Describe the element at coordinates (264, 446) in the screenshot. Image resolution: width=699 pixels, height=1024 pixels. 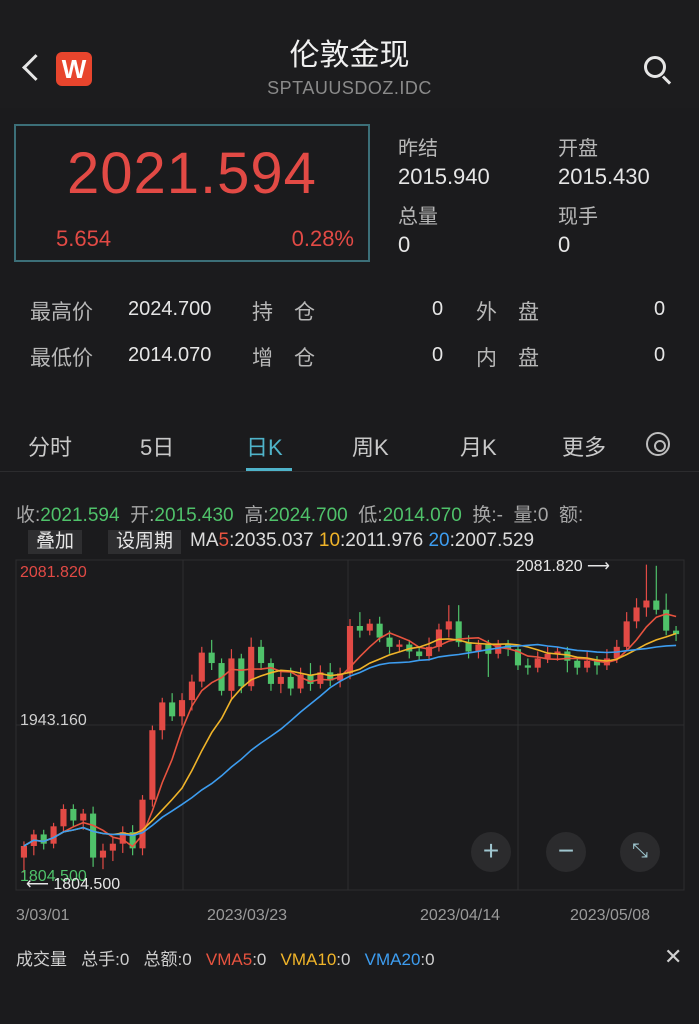
I see `tab-daily-k: 日K` at that location.